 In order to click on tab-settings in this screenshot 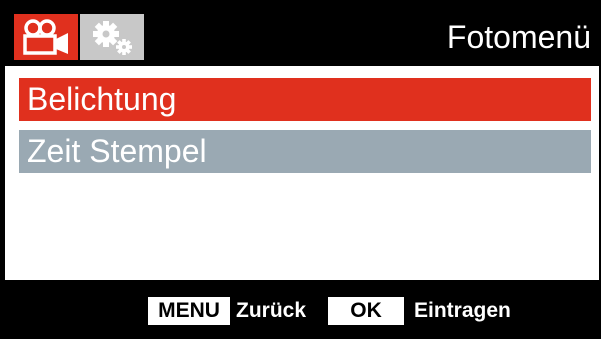, I will do `click(112, 37)`.